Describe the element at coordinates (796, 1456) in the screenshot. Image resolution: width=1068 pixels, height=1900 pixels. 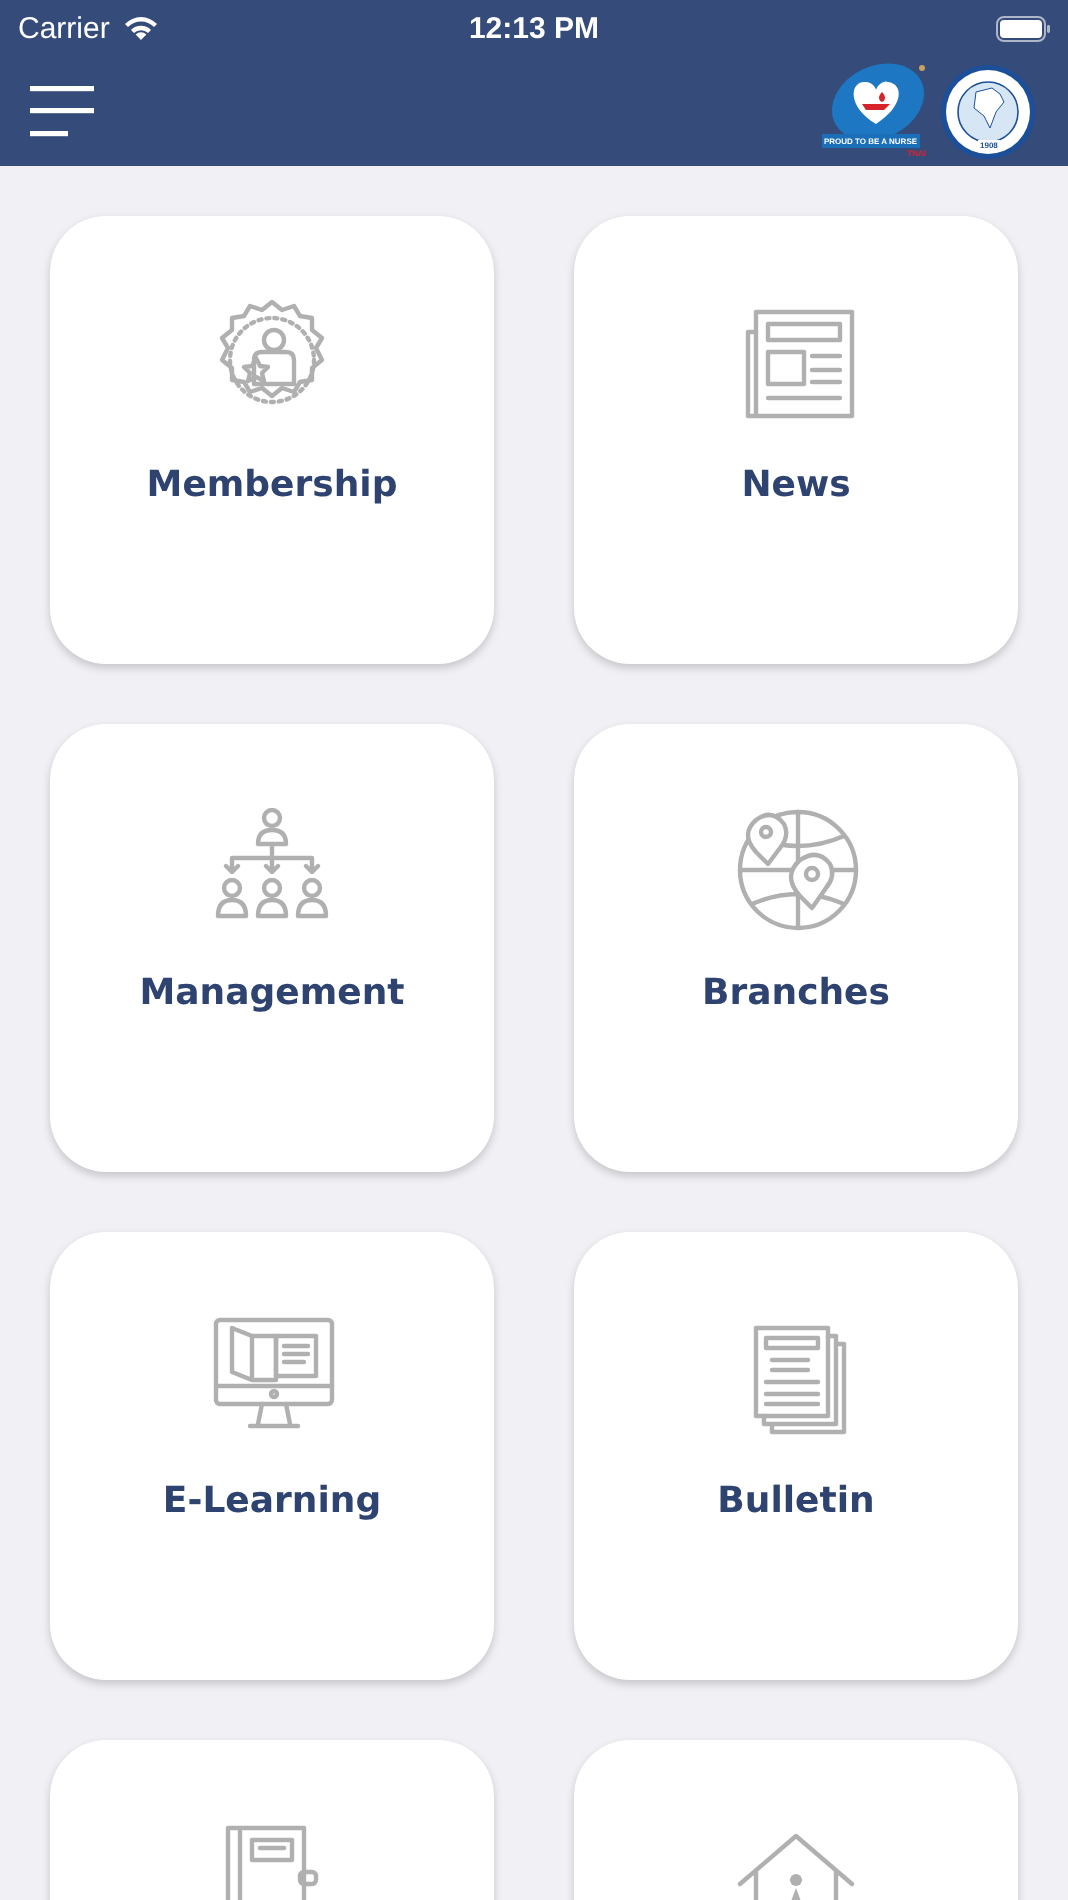
I see `menu-tile: Bulletin` at that location.